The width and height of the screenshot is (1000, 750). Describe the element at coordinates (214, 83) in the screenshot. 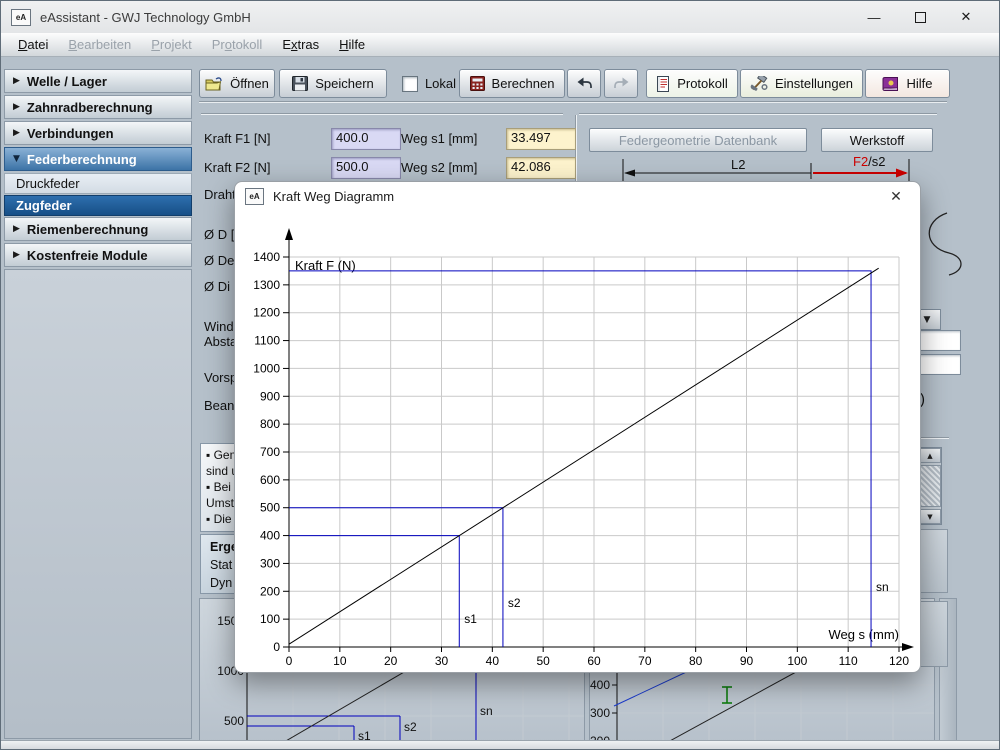

I see `open-folder-icon` at that location.